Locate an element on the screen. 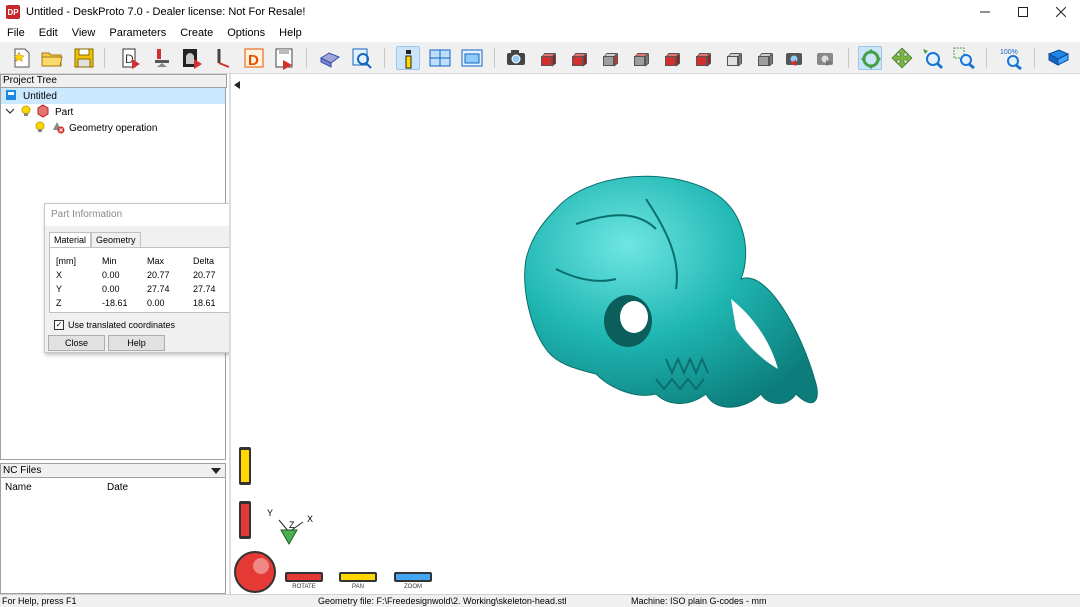  pan-mode-icon is located at coordinates (902, 58).